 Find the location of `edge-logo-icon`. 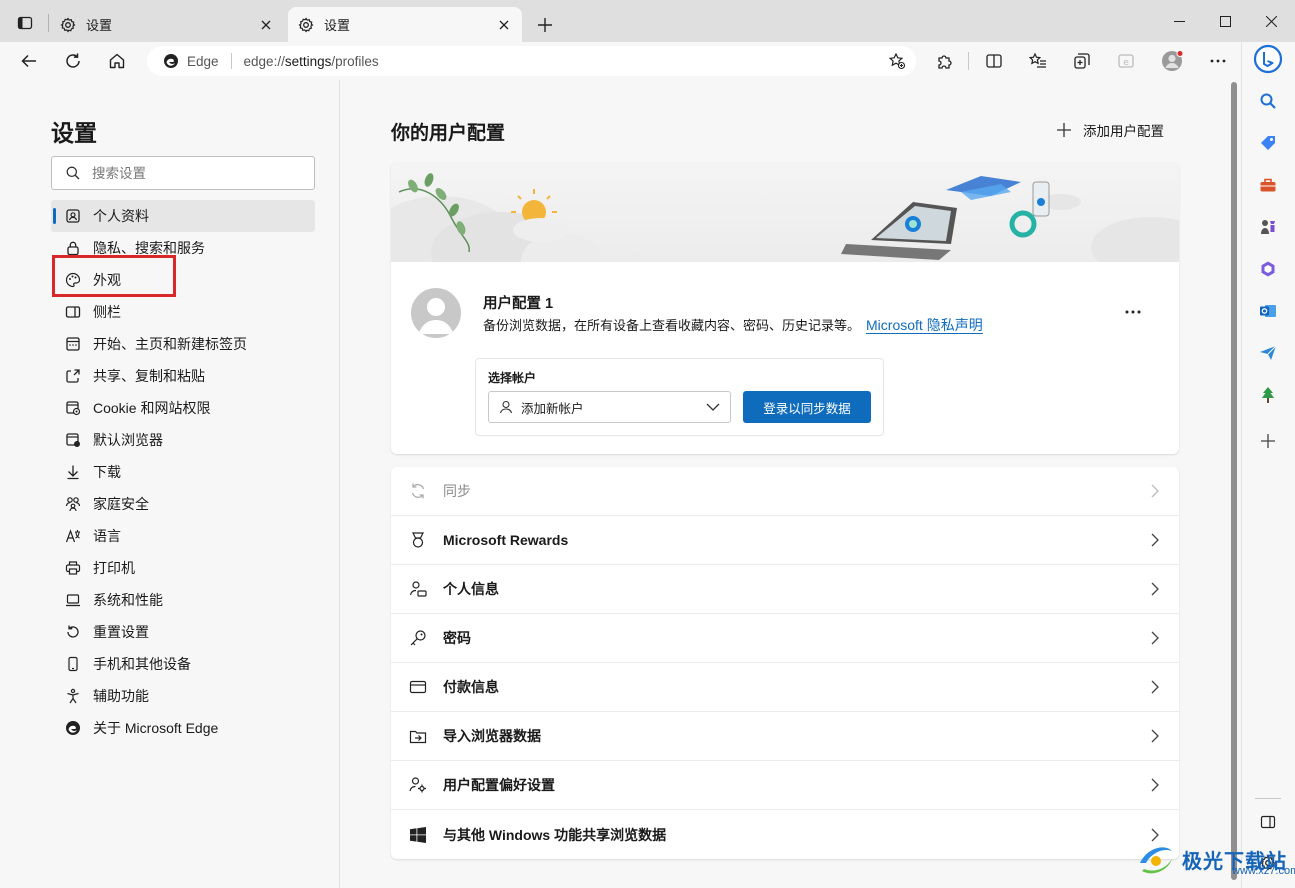

edge-logo-icon is located at coordinates (171, 61).